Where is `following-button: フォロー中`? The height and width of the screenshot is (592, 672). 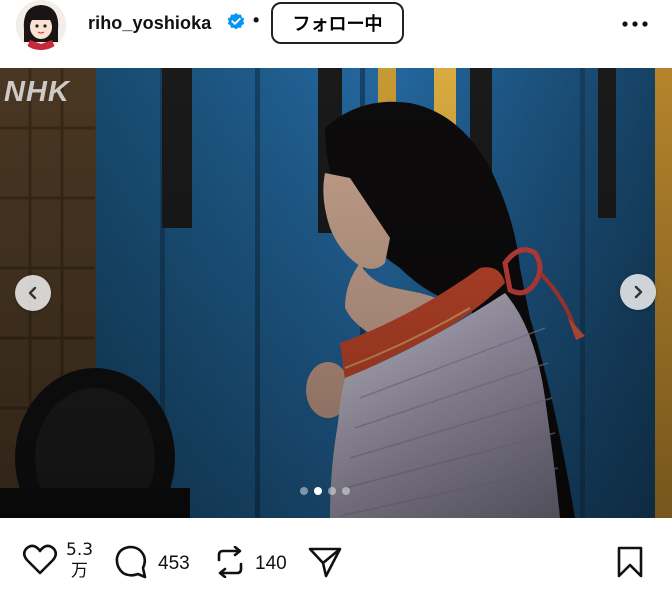
following-button: フォロー中 is located at coordinates (337, 23).